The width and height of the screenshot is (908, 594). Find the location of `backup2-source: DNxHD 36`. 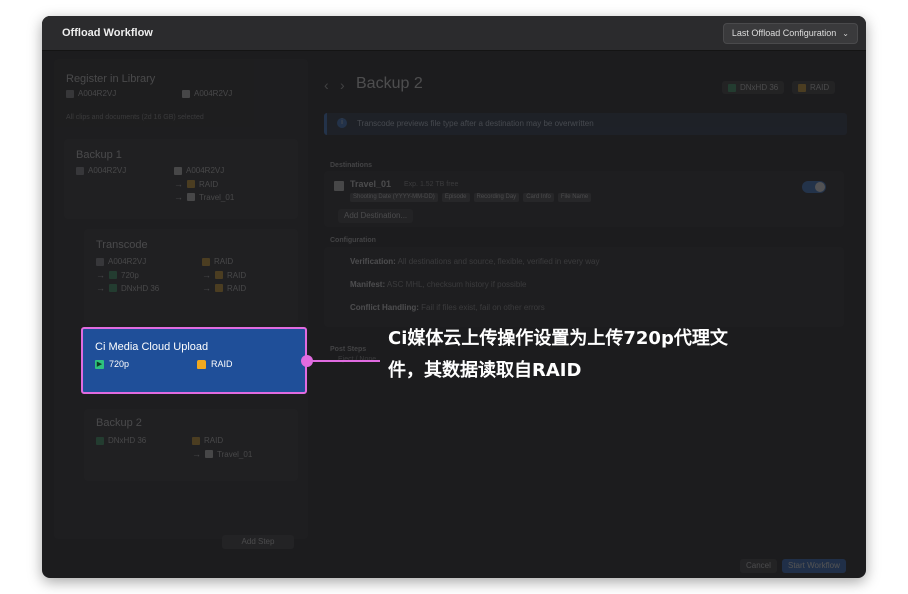

backup2-source: DNxHD 36 is located at coordinates (121, 440).